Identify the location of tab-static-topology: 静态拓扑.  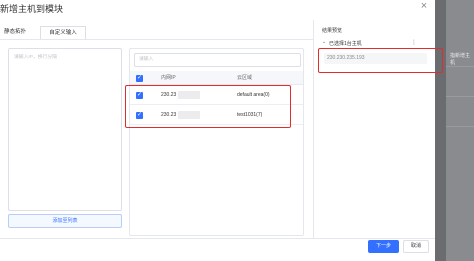
(19, 33).